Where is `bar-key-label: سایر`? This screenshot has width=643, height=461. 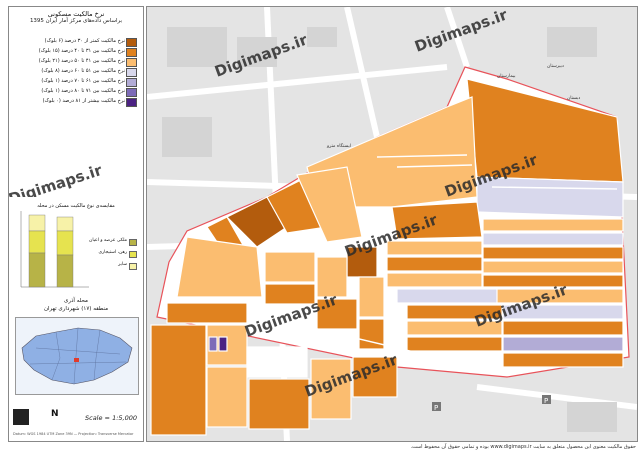 bar-key-label: سایر is located at coordinates (122, 264).